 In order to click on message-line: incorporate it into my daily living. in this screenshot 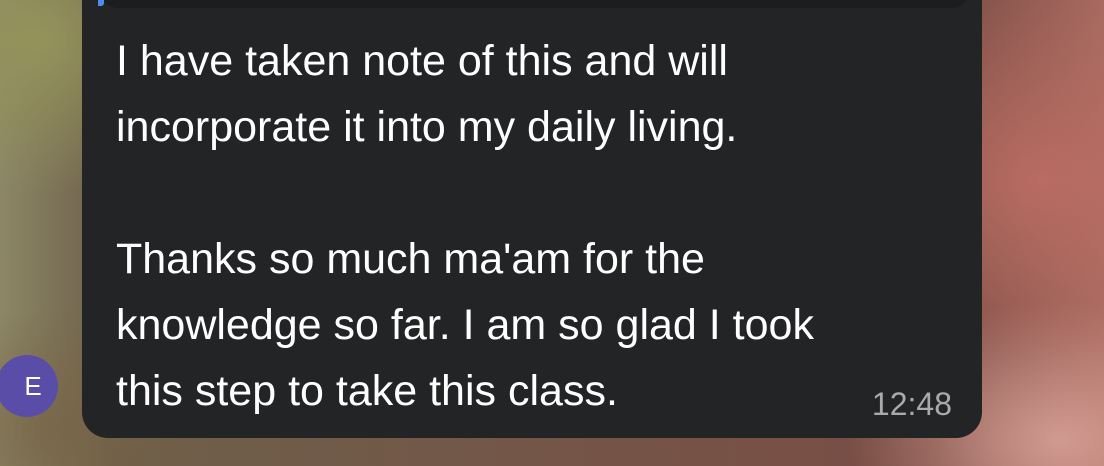, I will do `click(427, 127)`.